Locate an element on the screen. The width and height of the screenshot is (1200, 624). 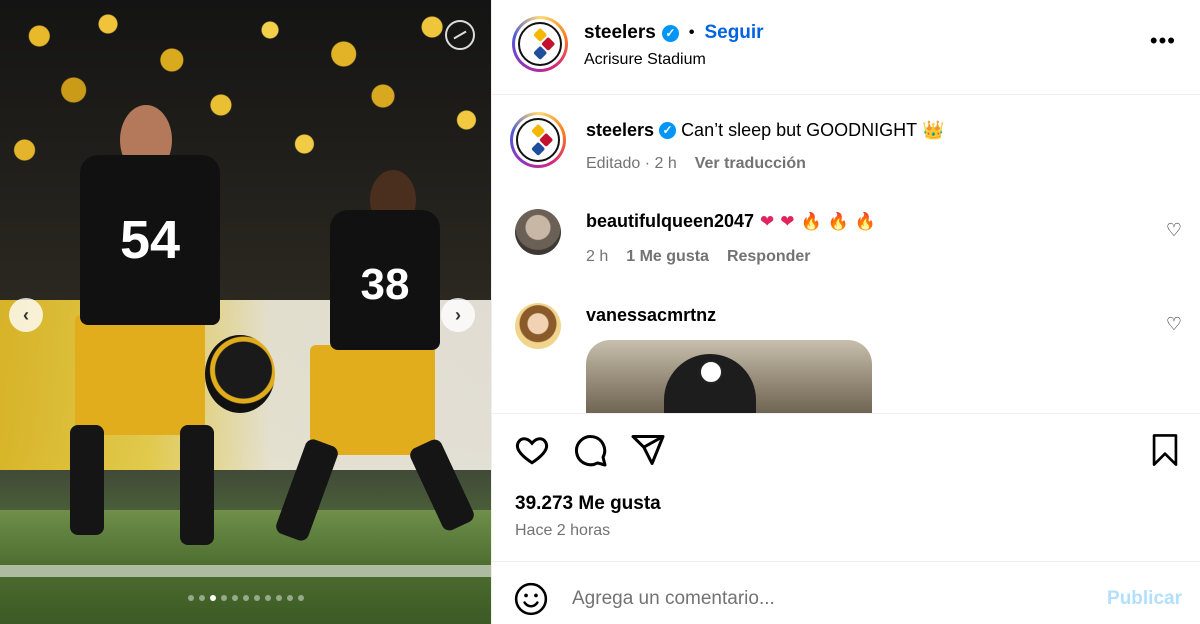
post-caption: steelers ✓ Can’t sleep but GOODNIGHT 👑 is located at coordinates (765, 130).